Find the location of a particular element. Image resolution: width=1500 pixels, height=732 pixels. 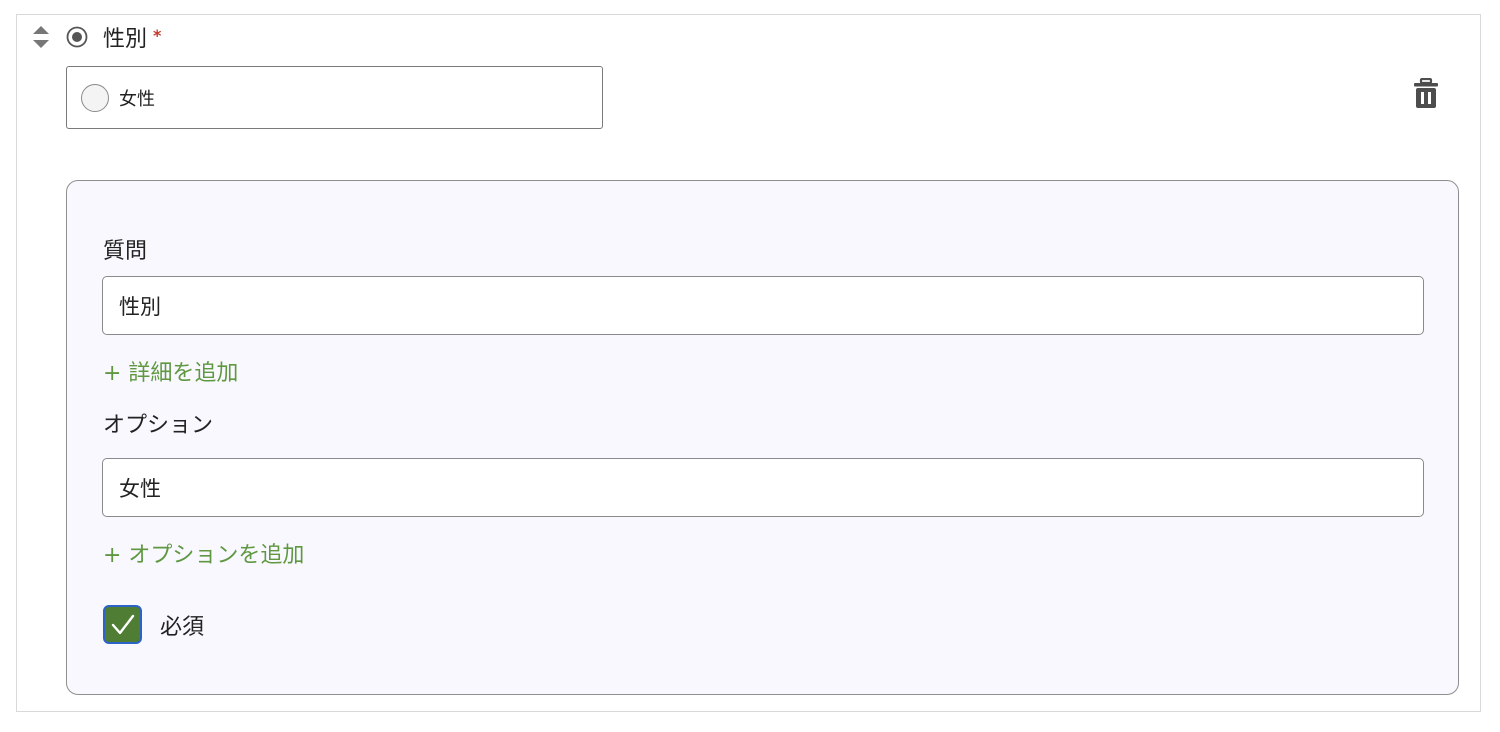

required-label: 必須 is located at coordinates (182, 627).